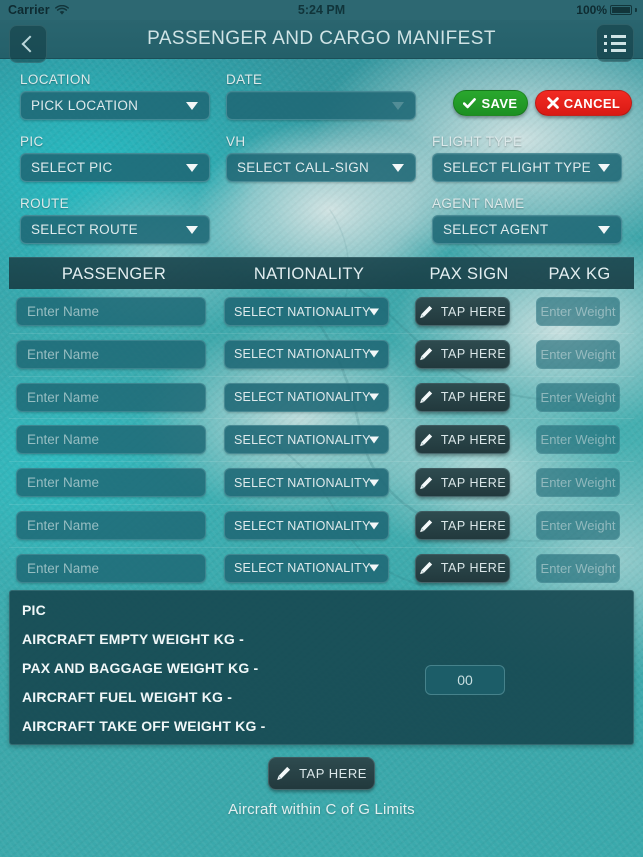 Image resolution: width=643 pixels, height=857 pixels. Describe the element at coordinates (34, 610) in the screenshot. I see `summary-pic: PIC` at that location.